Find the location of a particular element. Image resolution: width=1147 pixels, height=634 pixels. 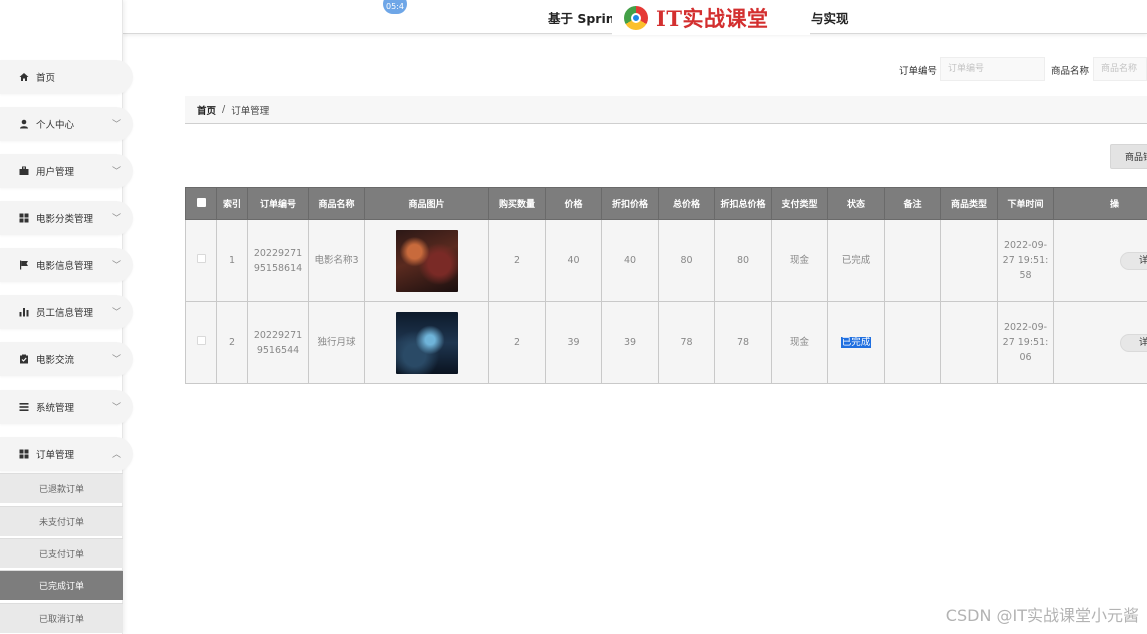

product-name-label: 商品名称 is located at coordinates (1070, 71).